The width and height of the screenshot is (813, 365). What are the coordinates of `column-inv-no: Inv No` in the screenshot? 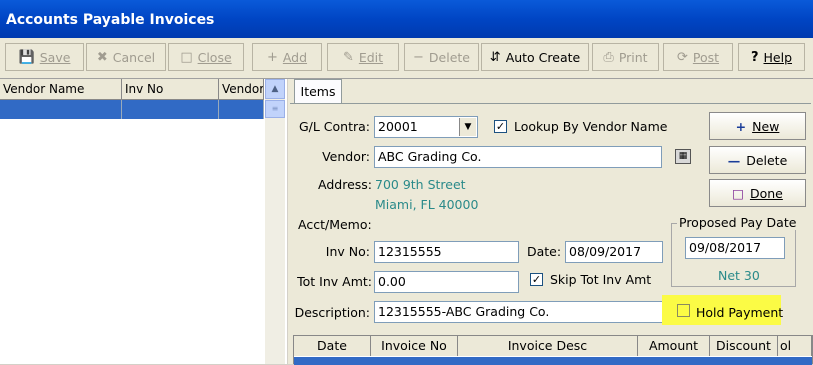 It's located at (170, 89).